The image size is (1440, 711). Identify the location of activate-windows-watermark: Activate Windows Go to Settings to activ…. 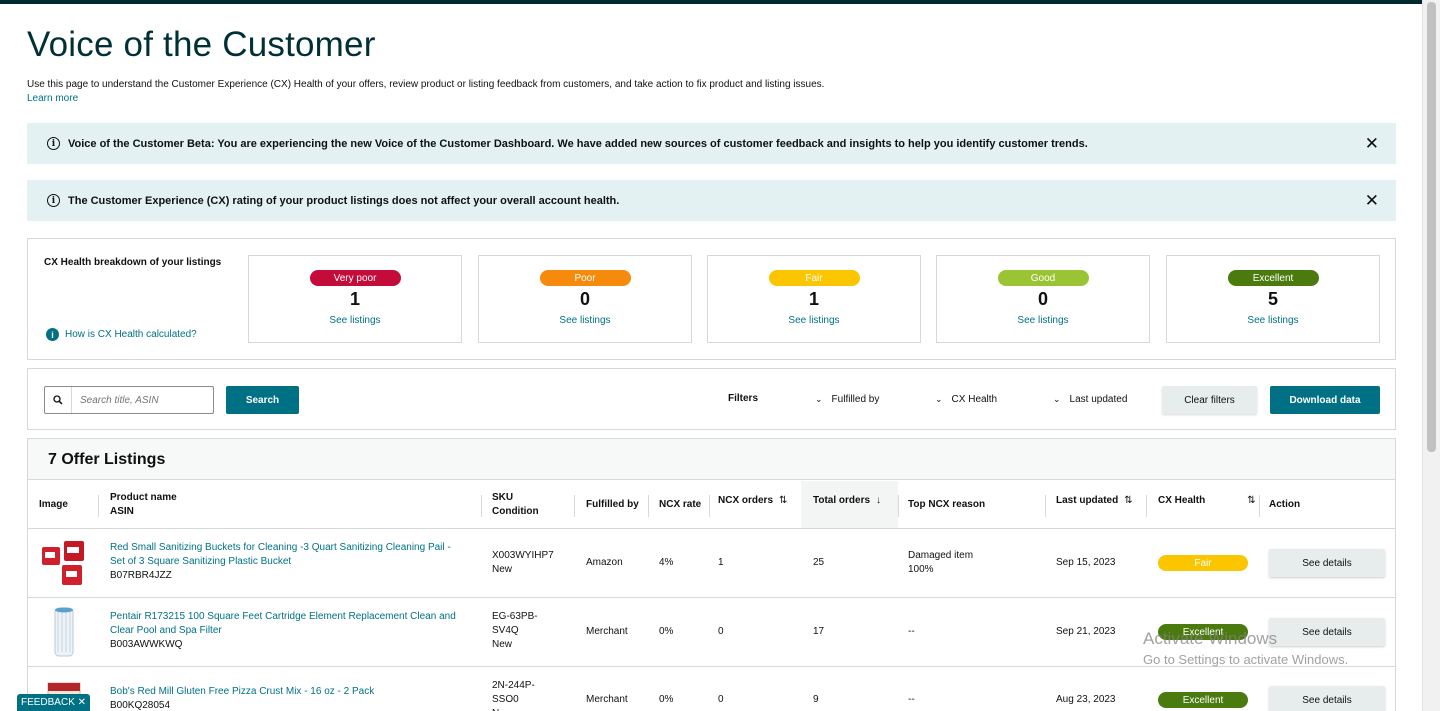
(1246, 648).